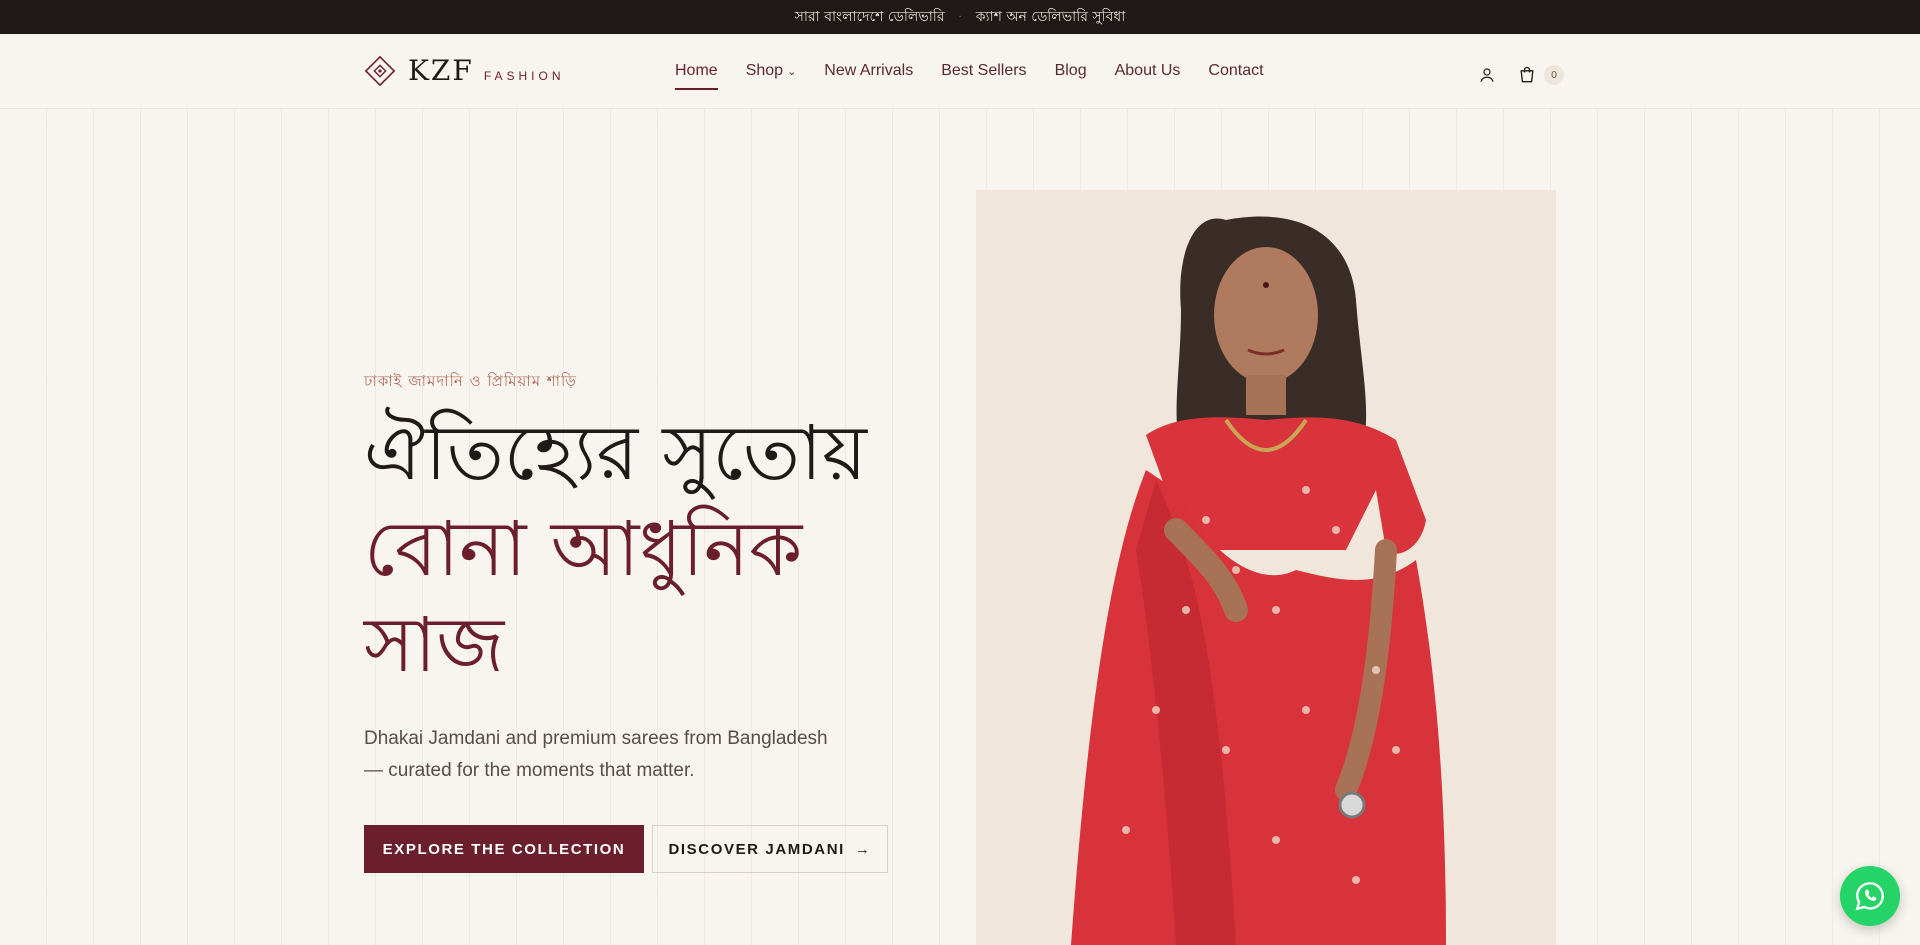 The height and width of the screenshot is (945, 1920). I want to click on header-actions: 0, so click(1519, 75).